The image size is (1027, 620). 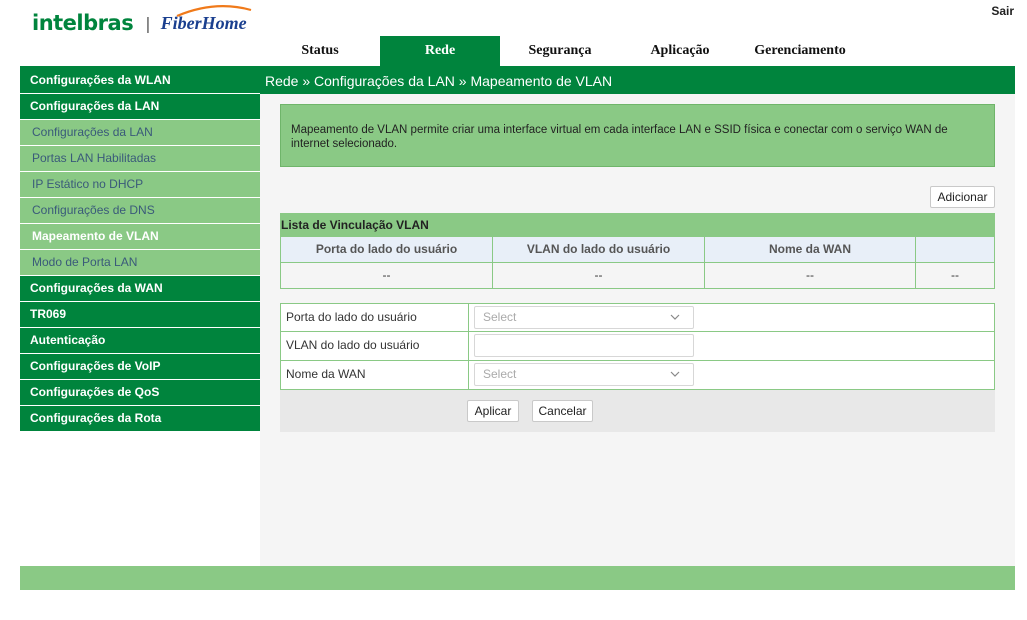 What do you see at coordinates (140, 341) in the screenshot?
I see `sidebar-item-auth: Autenticação` at bounding box center [140, 341].